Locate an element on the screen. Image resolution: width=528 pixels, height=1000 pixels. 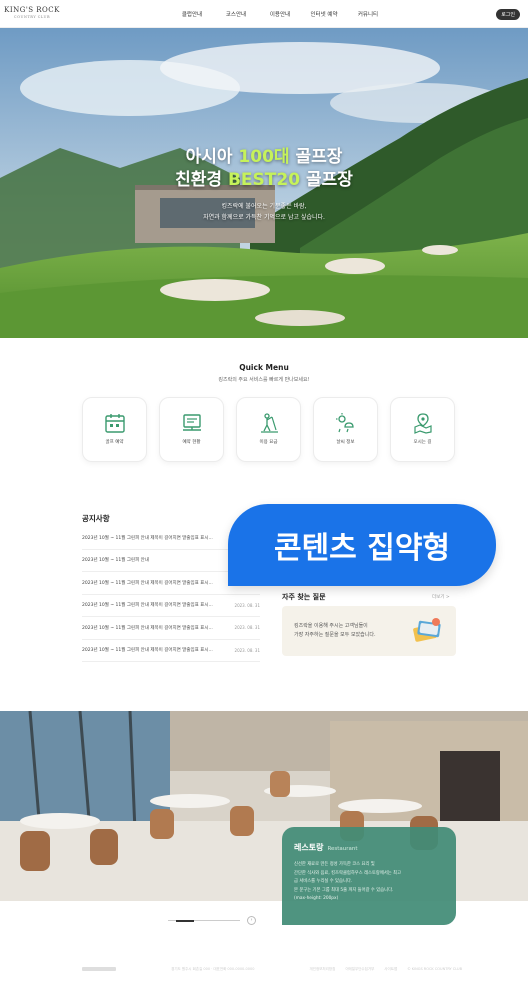
nav-item-community: 커뮤니티 is located at coordinates (368, 14).